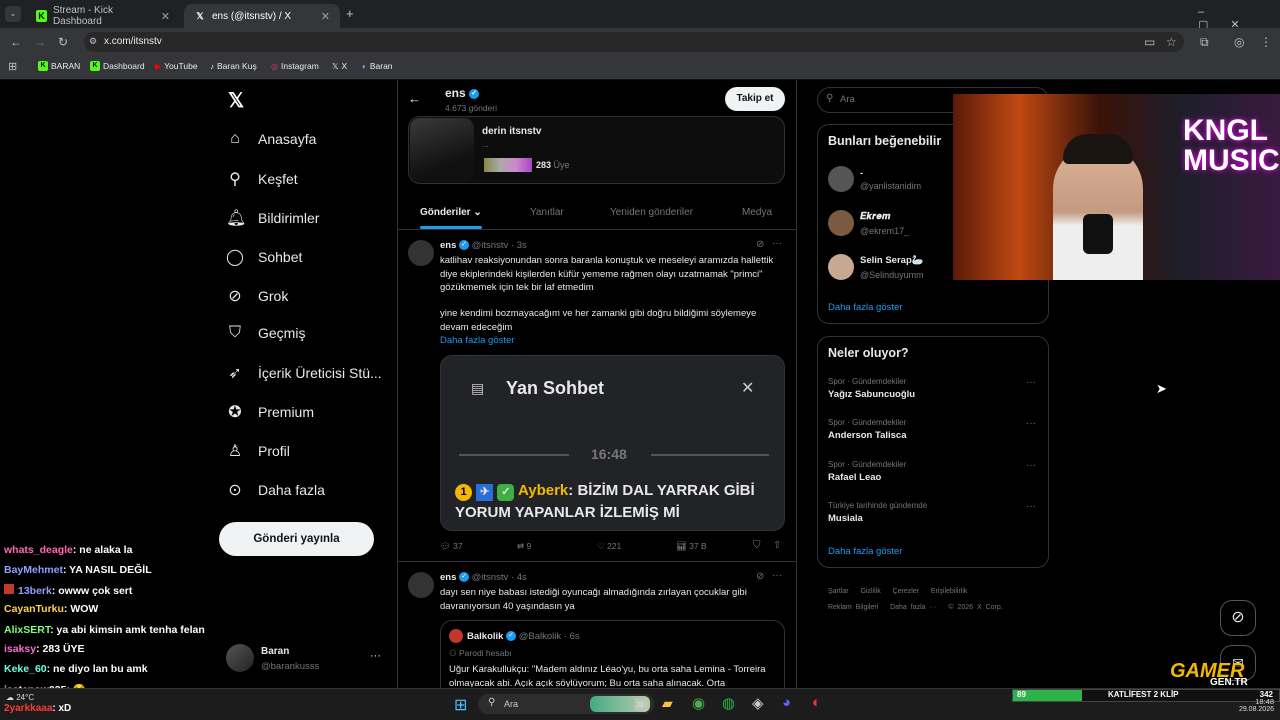  What do you see at coordinates (414, 98) in the screenshot?
I see `back-arrow-icon: ←` at bounding box center [414, 98].